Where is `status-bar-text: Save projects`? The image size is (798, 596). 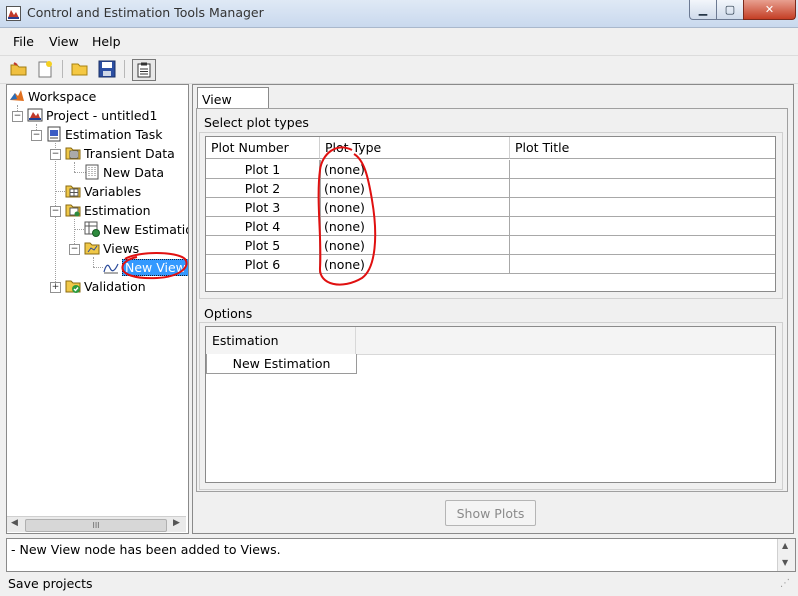
status-bar-text: Save projects is located at coordinates (50, 583).